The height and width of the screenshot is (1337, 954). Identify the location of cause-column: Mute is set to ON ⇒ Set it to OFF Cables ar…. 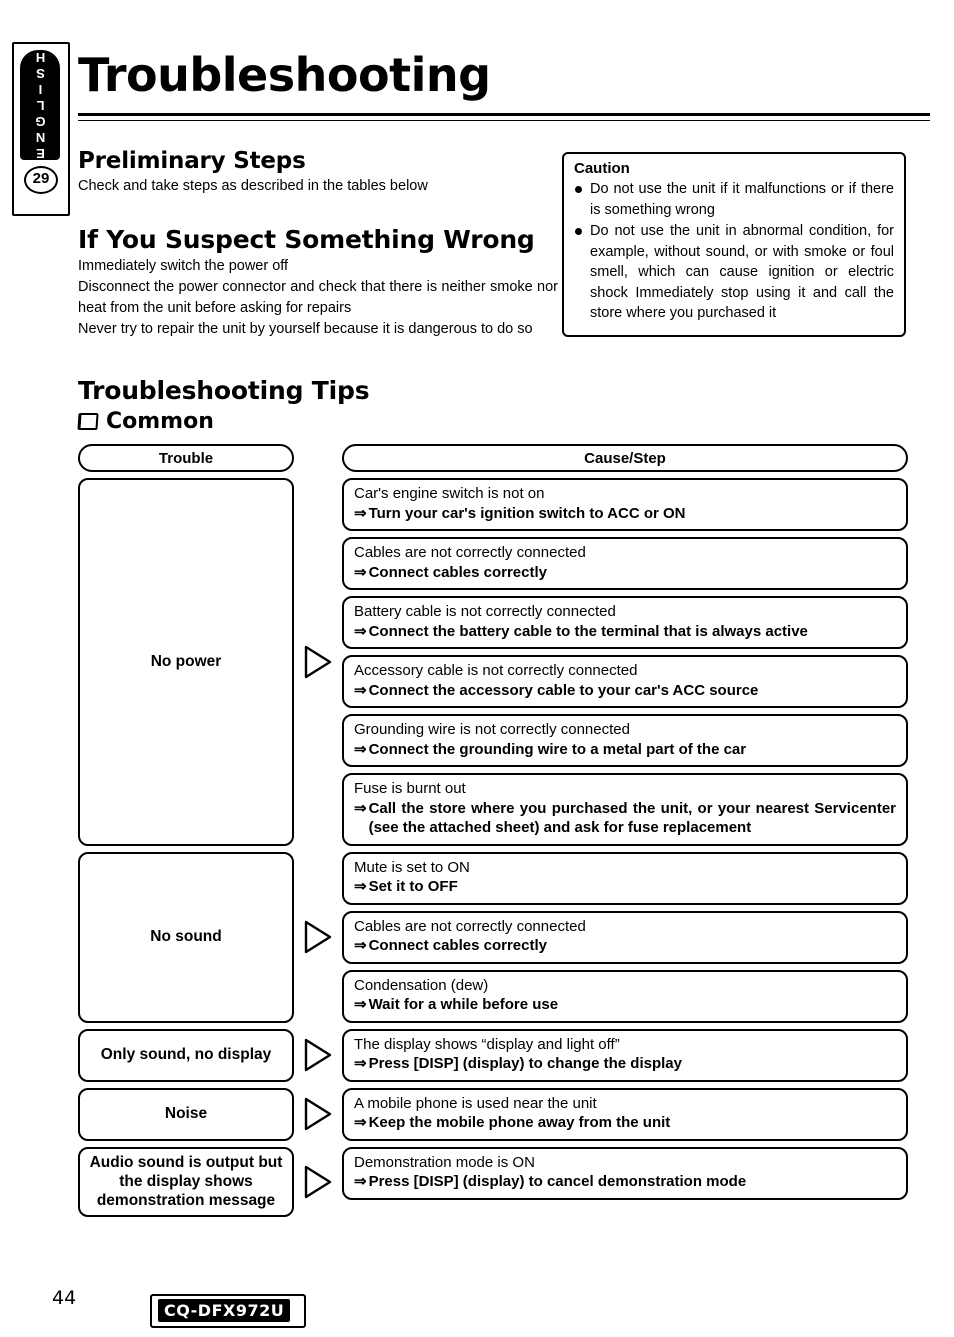
(625, 937).